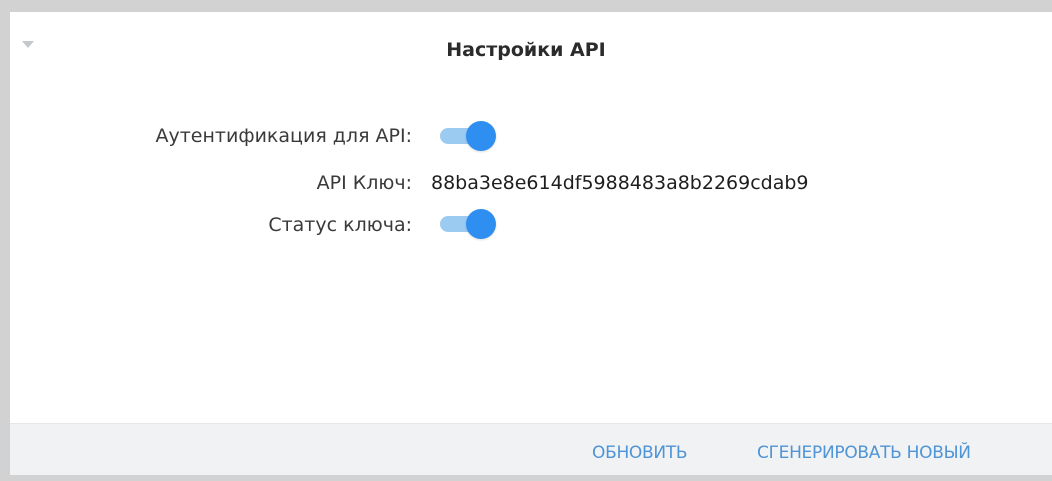 The height and width of the screenshot is (481, 1052). I want to click on panel-title: Настройки API, so click(526, 50).